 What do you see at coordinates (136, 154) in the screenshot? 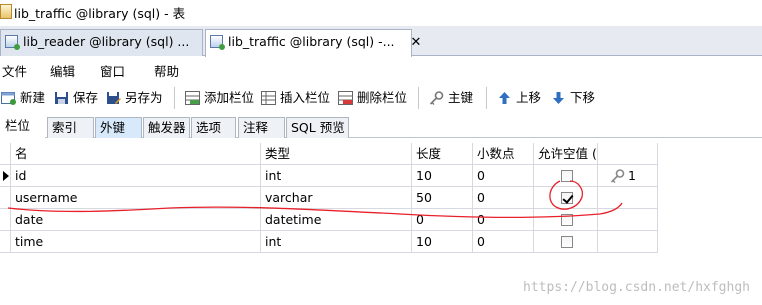
I see `column-header-name: 名` at bounding box center [136, 154].